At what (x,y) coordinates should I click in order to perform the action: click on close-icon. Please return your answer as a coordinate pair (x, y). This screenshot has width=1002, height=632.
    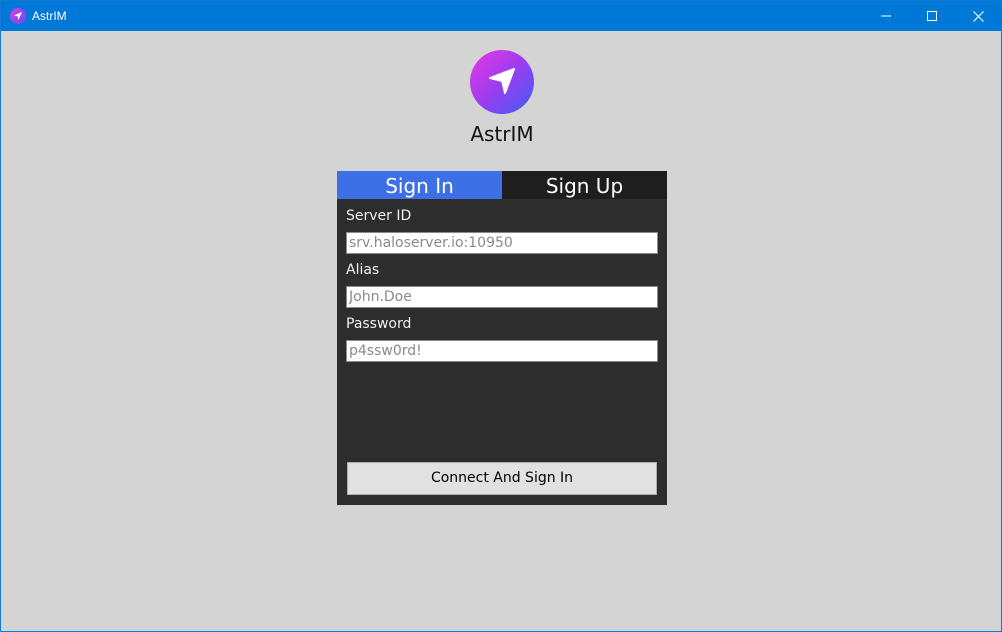
    Looking at the image, I should click on (978, 16).